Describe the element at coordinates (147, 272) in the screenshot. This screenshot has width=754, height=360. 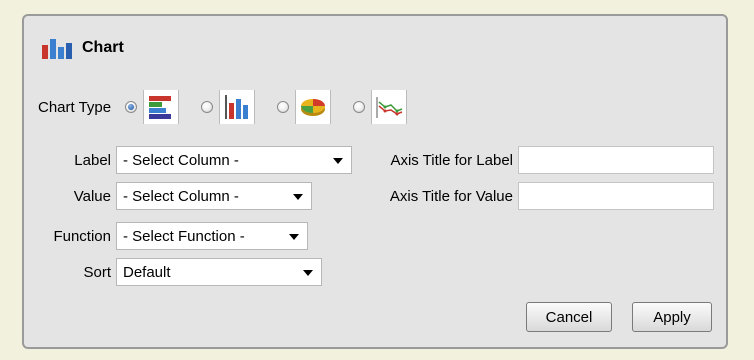
I see `sort-select-value: Default` at that location.